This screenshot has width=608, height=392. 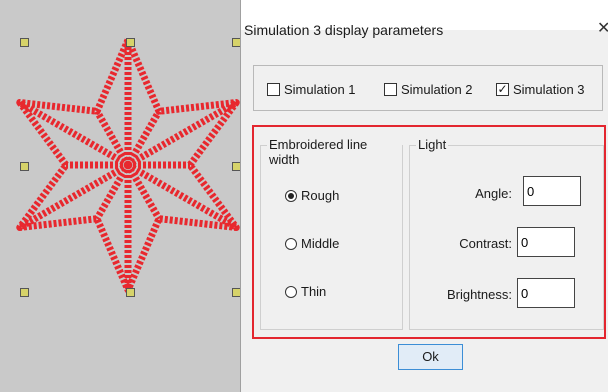 I want to click on line-width-group: Embroidered line width Rough Middle Thin, so click(x=331, y=233).